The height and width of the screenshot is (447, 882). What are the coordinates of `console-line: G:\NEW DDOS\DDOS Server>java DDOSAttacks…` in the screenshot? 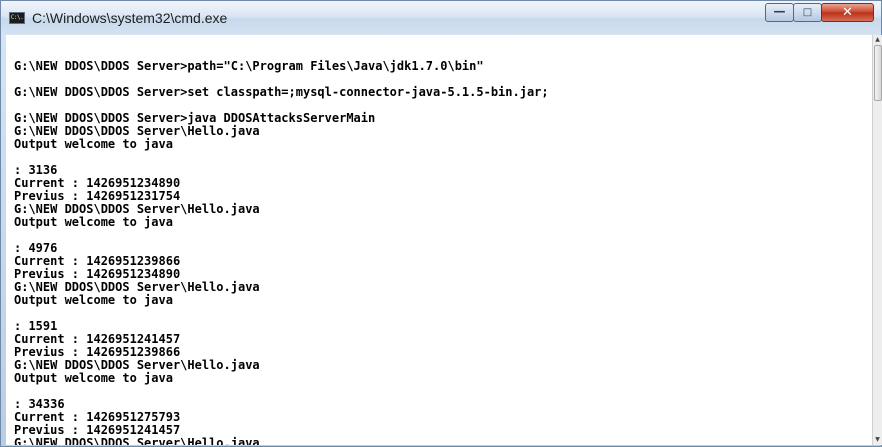 It's located at (195, 118).